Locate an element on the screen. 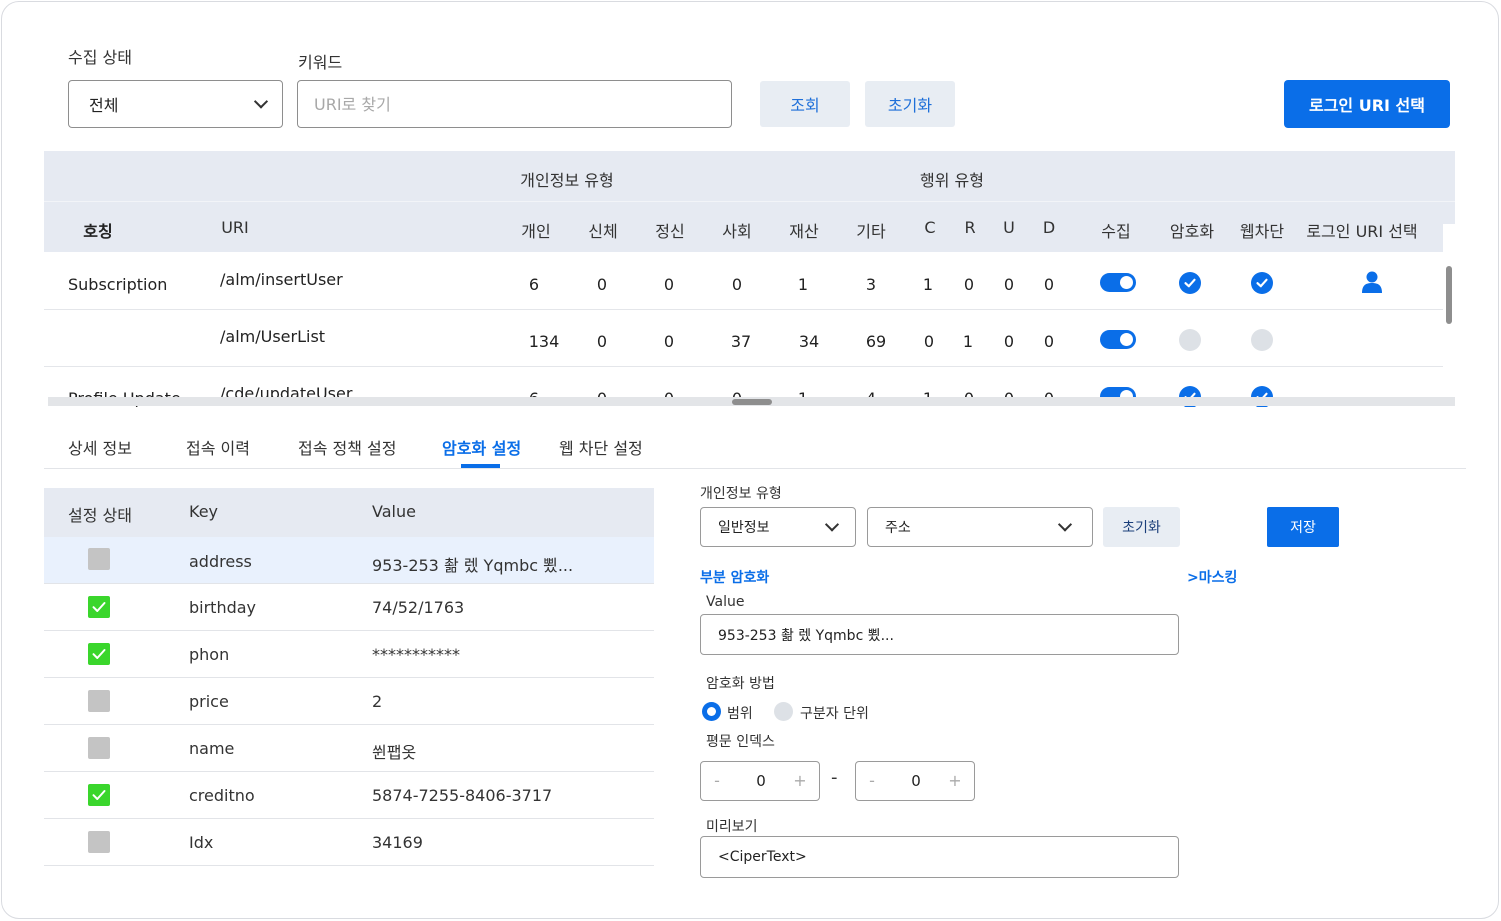 Image resolution: width=1501 pixels, height=921 pixels. login-uri-select-button: 로그인 URI 선택 is located at coordinates (1367, 104).